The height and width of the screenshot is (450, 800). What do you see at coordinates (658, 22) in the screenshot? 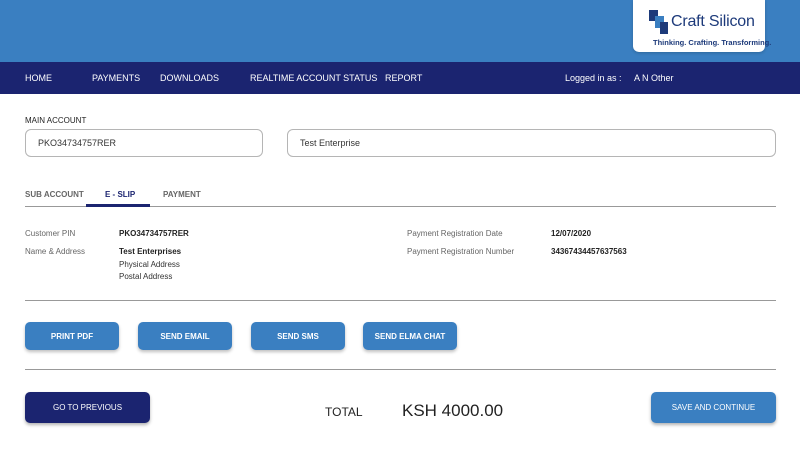
I see `logo-mark-icon` at bounding box center [658, 22].